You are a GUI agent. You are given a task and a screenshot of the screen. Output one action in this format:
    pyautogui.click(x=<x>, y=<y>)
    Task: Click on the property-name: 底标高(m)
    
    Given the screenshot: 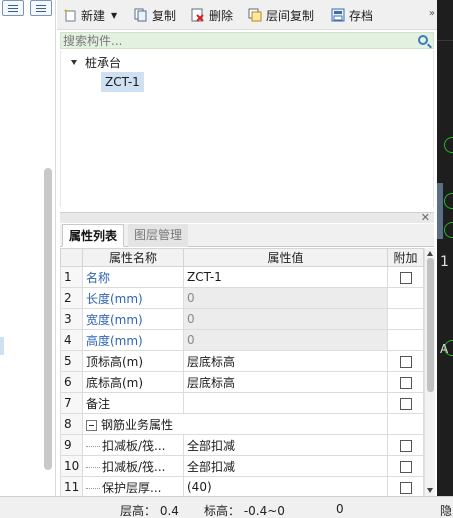 What is the action you would take?
    pyautogui.click(x=133, y=382)
    